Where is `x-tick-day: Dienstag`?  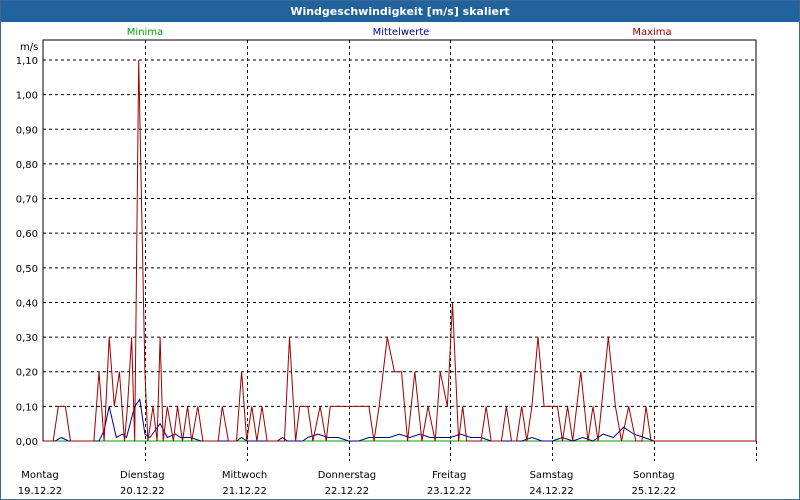 x-tick-day: Dienstag is located at coordinates (142, 475).